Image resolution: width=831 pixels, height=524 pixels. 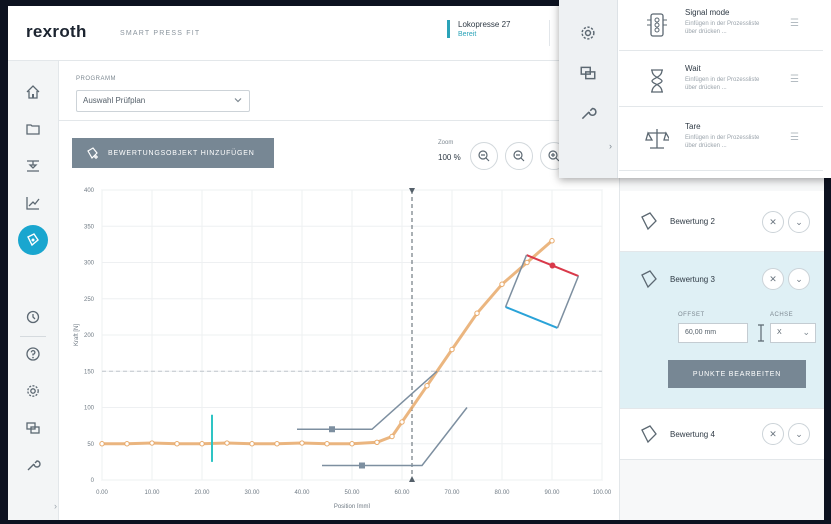 I want to click on y-tick-label: 0, so click(x=93, y=481).